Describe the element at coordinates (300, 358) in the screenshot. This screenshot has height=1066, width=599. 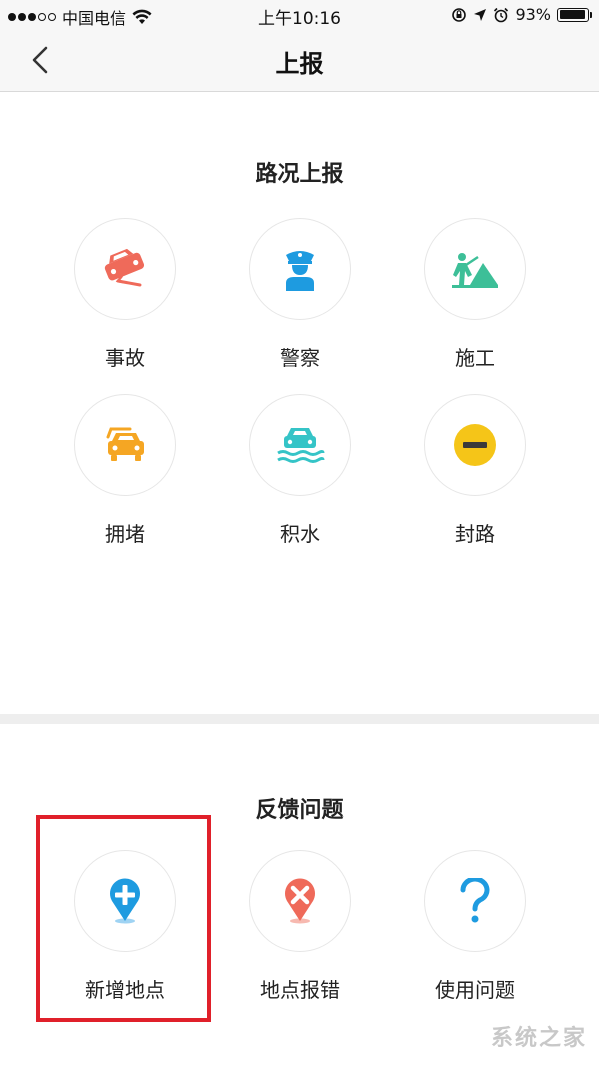
I see `item-label: 警察` at that location.